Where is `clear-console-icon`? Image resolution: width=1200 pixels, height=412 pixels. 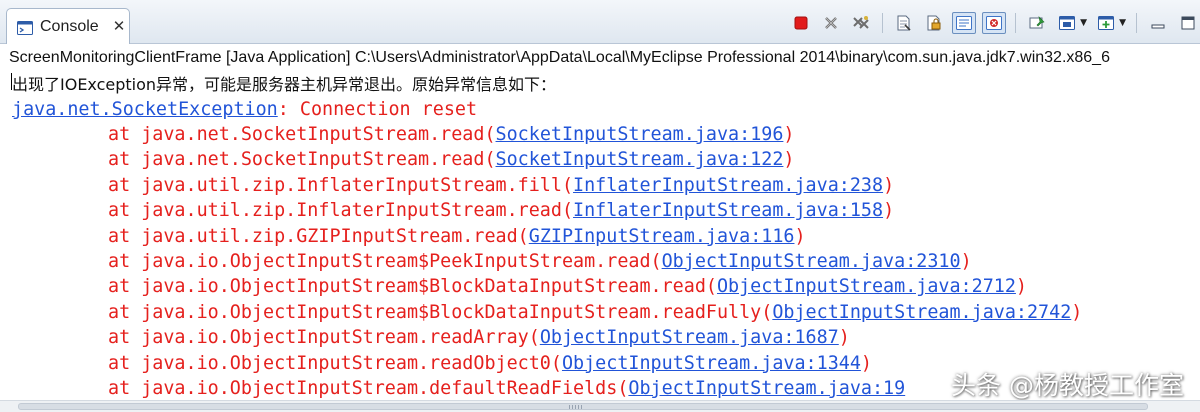 clear-console-icon is located at coordinates (904, 23).